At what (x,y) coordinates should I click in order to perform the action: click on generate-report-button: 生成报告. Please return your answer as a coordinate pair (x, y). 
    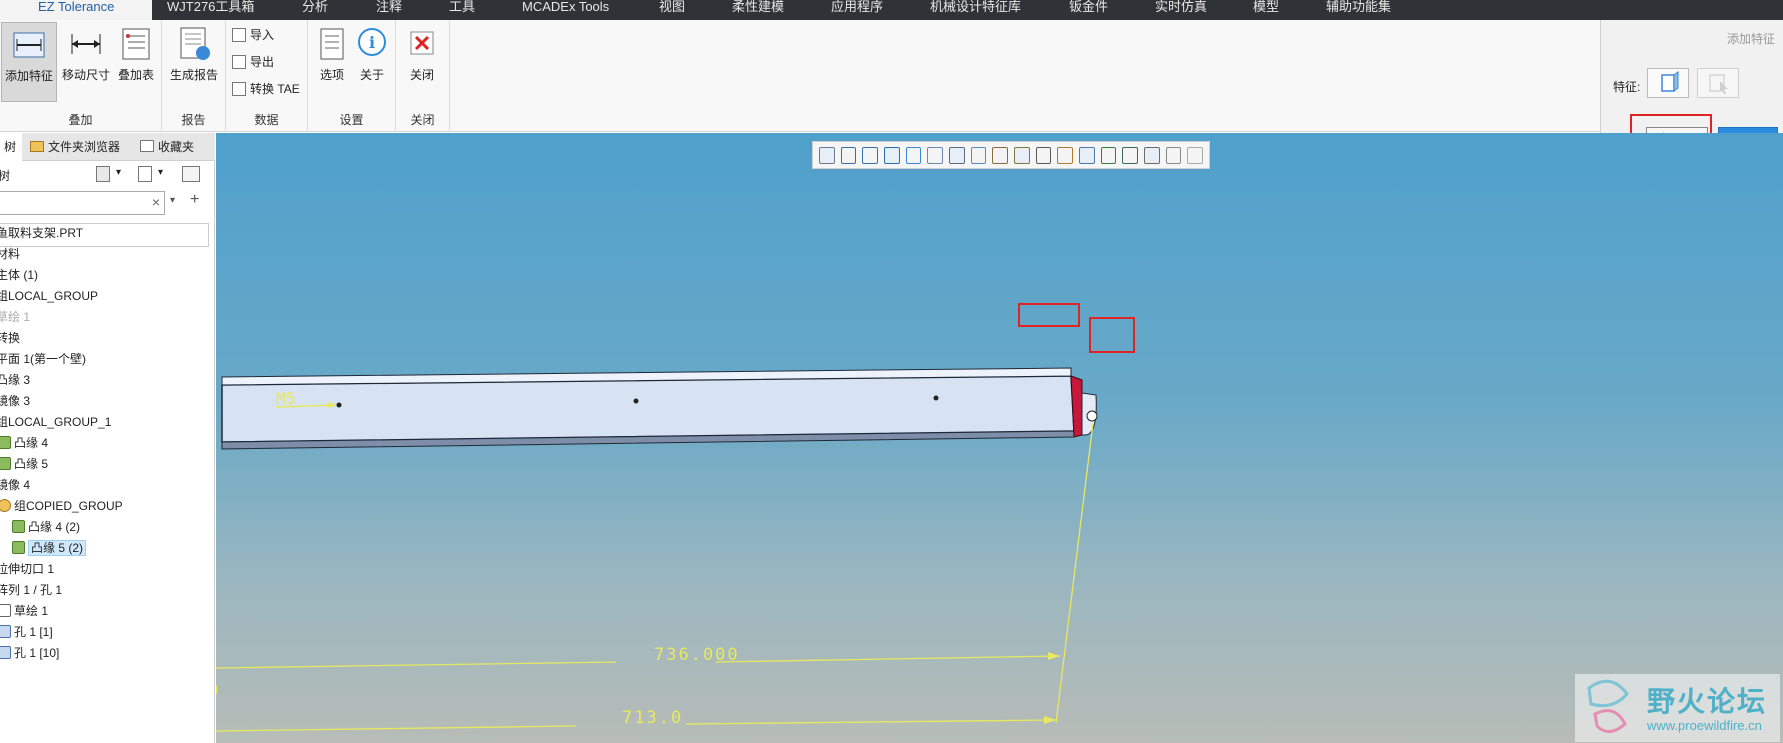
    Looking at the image, I should click on (194, 54).